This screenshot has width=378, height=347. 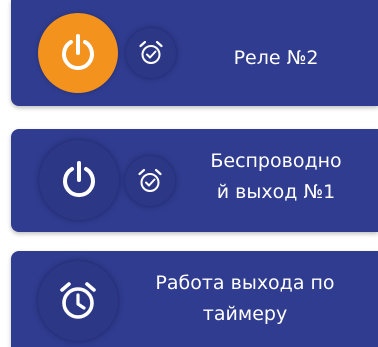 I want to click on timer-mode-label: Работа выхода по таймеру, so click(x=245, y=298).